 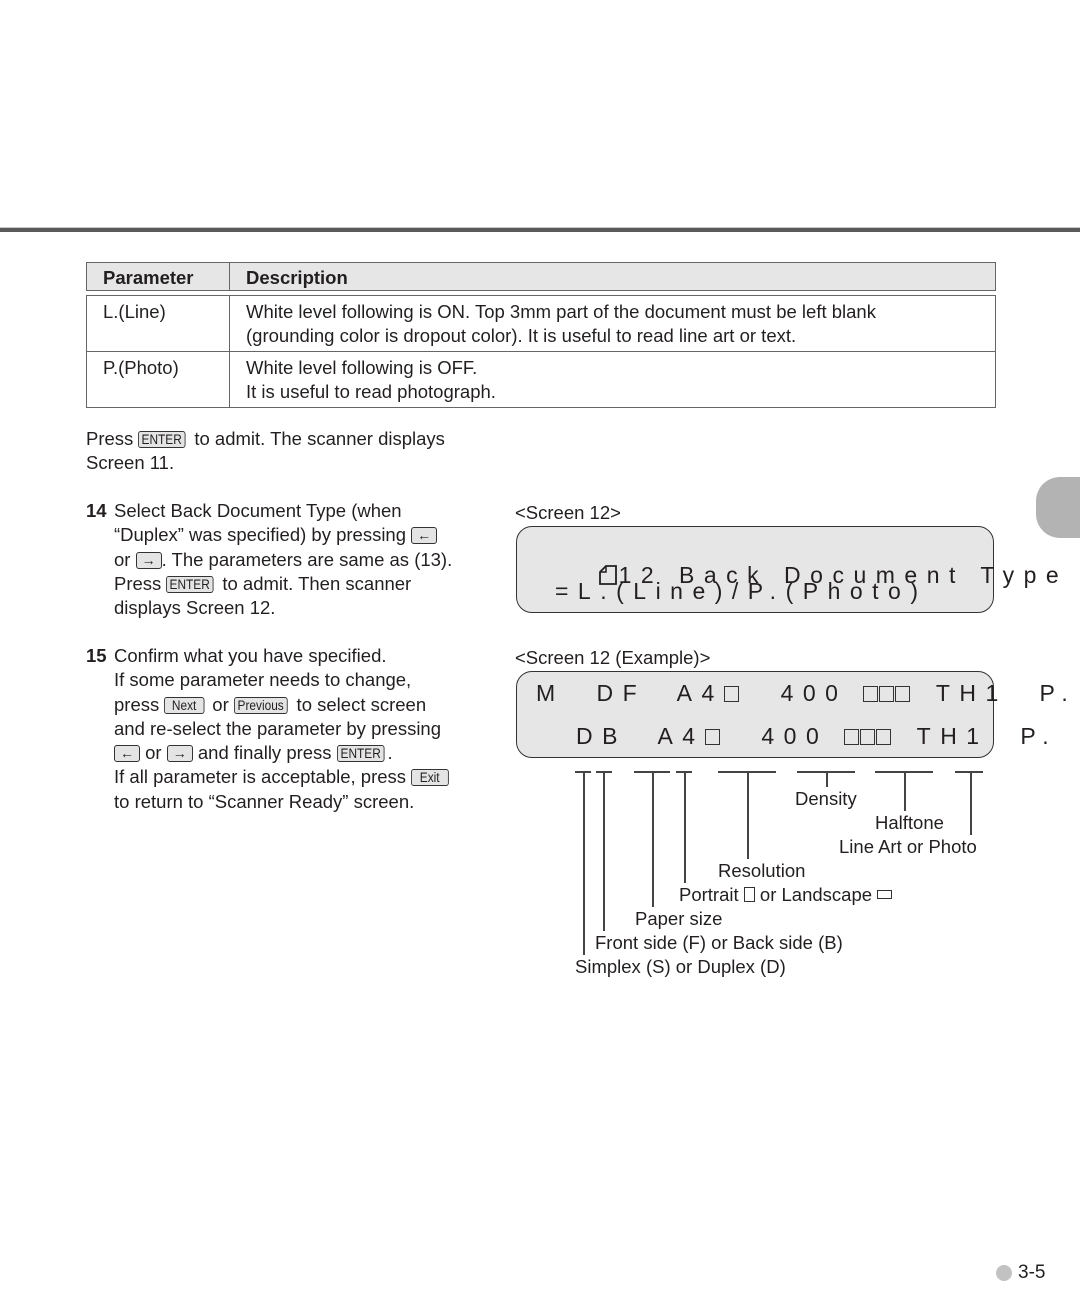 I want to click on description-line: White level following is OFF., so click(x=362, y=367).